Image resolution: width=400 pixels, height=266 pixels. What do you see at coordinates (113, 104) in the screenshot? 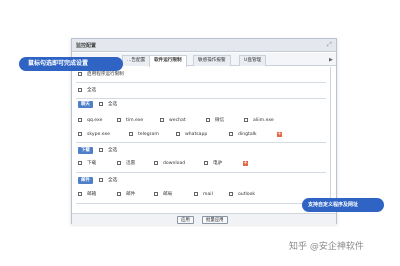
I see `category-chat-select-all-label: 全选` at bounding box center [113, 104].